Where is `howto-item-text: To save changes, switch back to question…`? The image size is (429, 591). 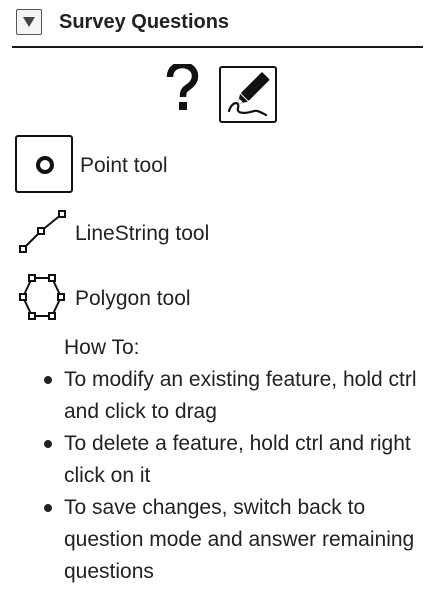
howto-item-text: To save changes, switch back to question… is located at coordinates (239, 539).